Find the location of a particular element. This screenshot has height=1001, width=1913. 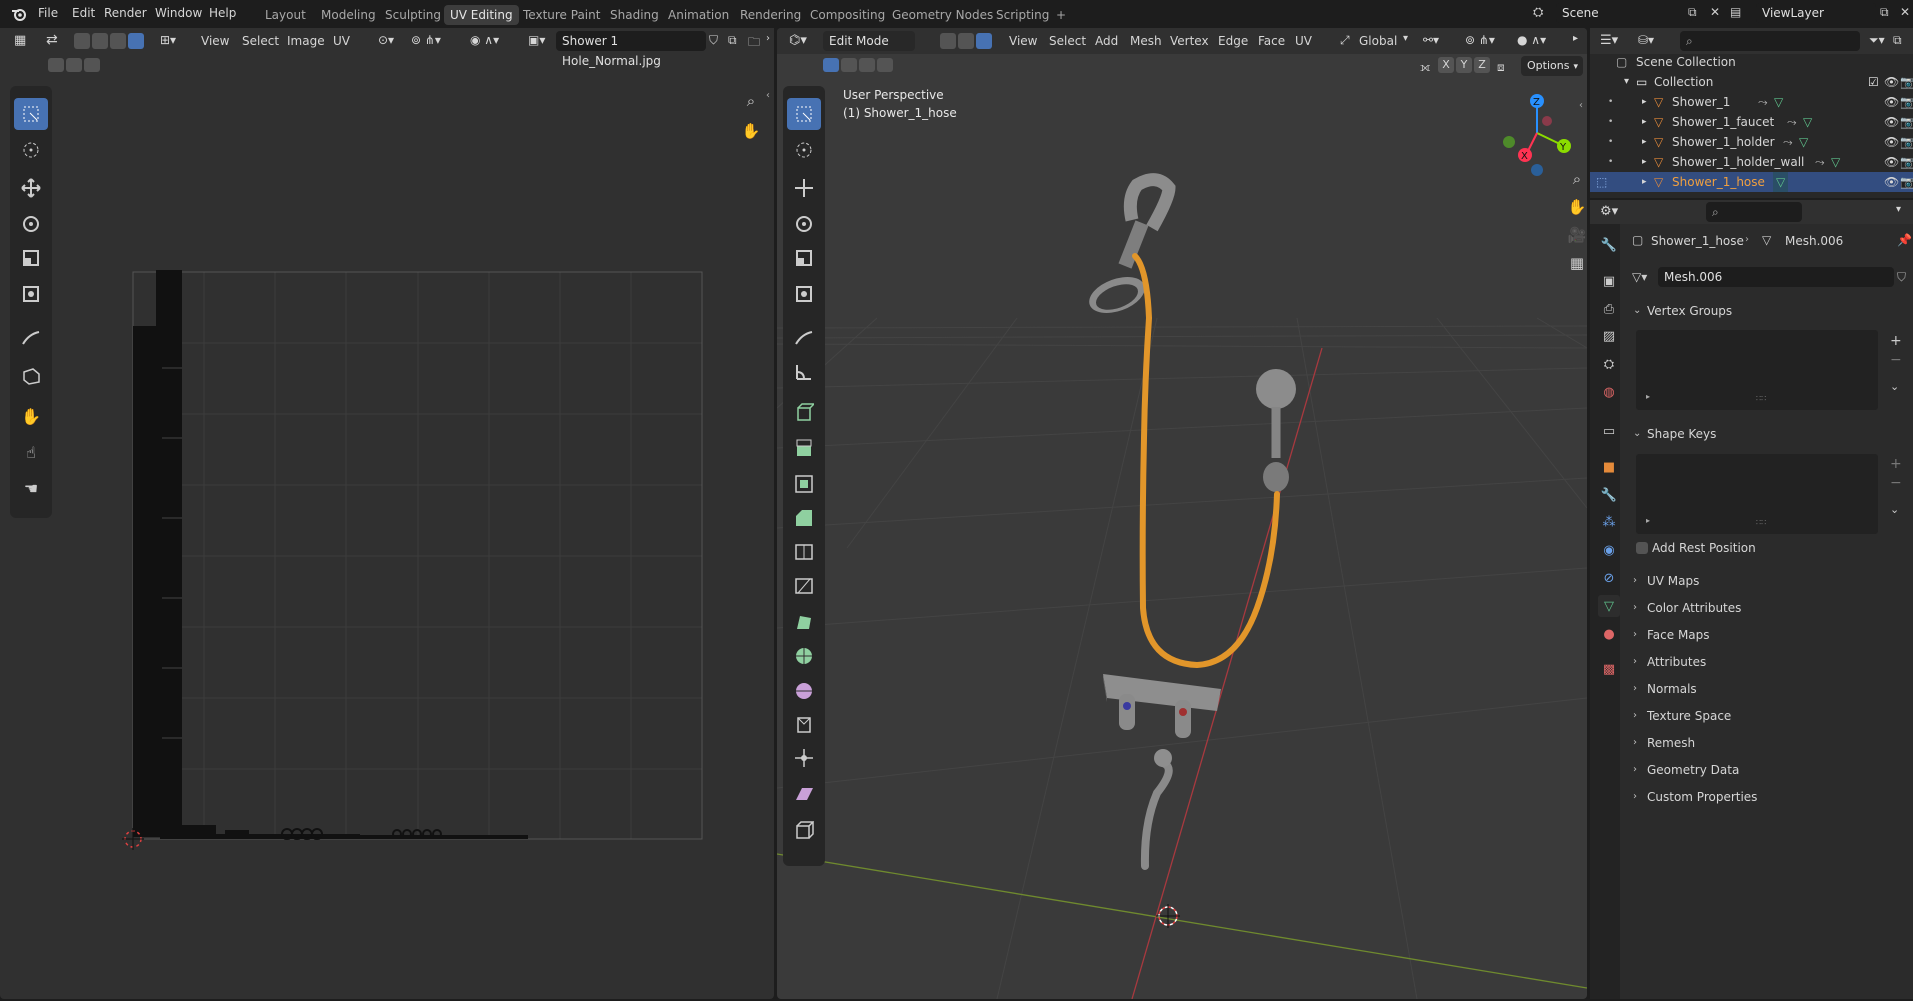

panel-geometry-data: › Geometry Data is located at coordinates (1769, 770).